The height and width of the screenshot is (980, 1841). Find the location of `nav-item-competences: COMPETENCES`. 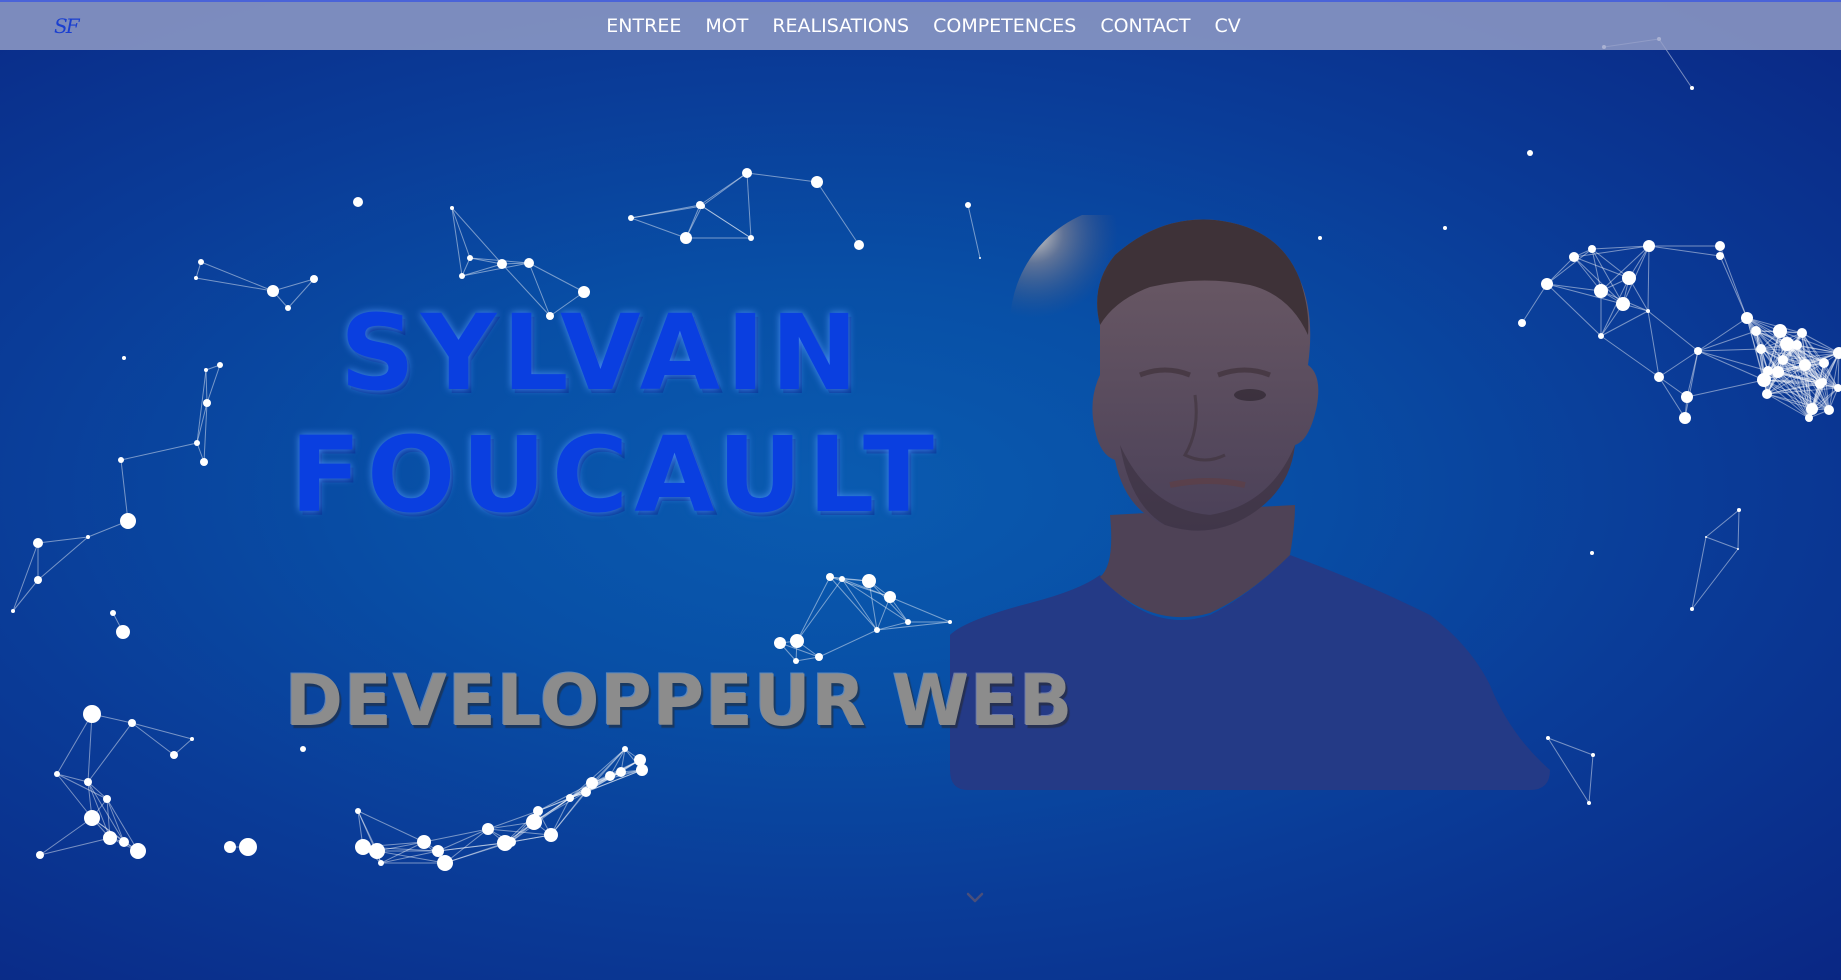

nav-item-competences: COMPETENCES is located at coordinates (1004, 26).